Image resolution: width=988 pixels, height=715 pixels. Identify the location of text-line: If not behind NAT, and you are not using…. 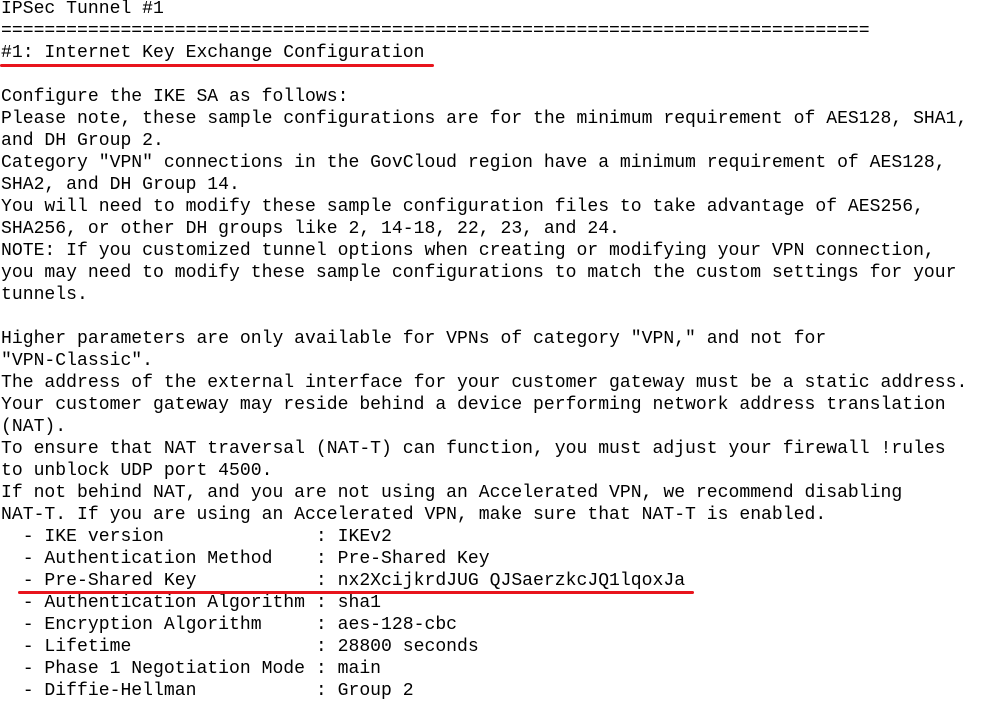
(452, 493).